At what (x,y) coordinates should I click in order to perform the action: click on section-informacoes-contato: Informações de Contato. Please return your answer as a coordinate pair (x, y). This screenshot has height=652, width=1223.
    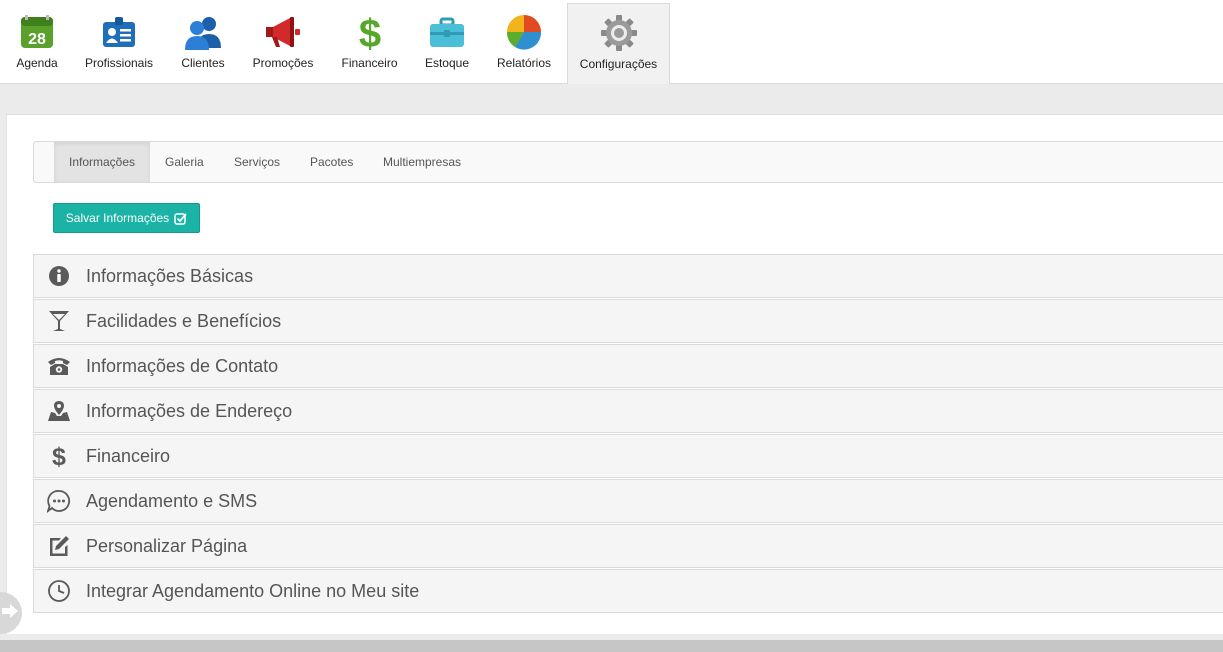
    Looking at the image, I should click on (628, 366).